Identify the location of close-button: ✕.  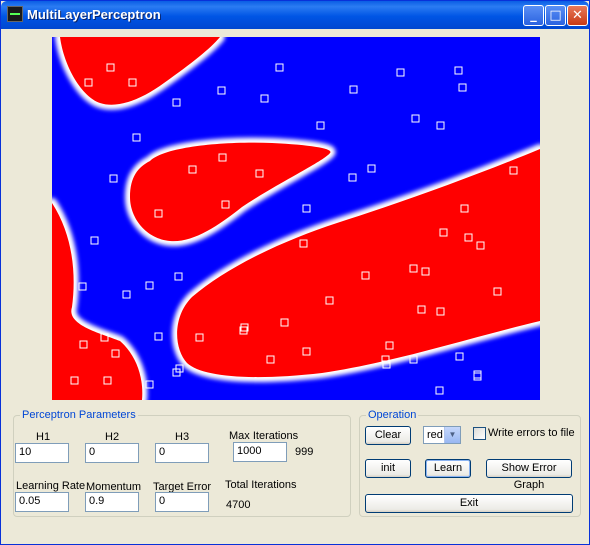
(577, 15).